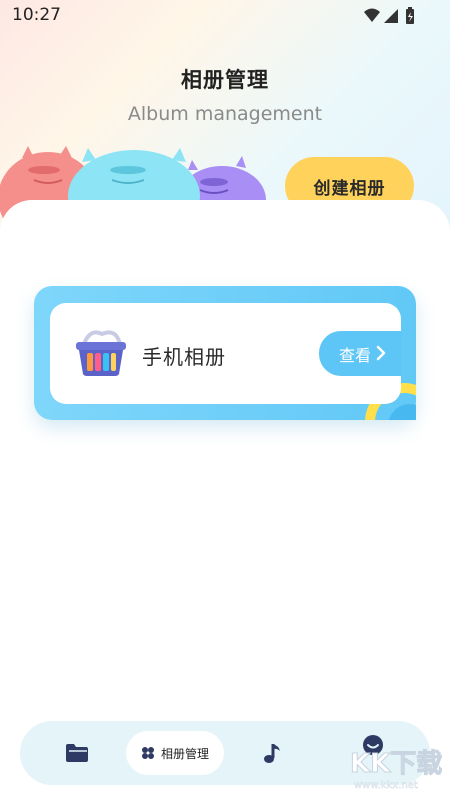 The image size is (450, 799). What do you see at coordinates (396, 764) in the screenshot?
I see `svg-text: KK下载` at bounding box center [396, 764].